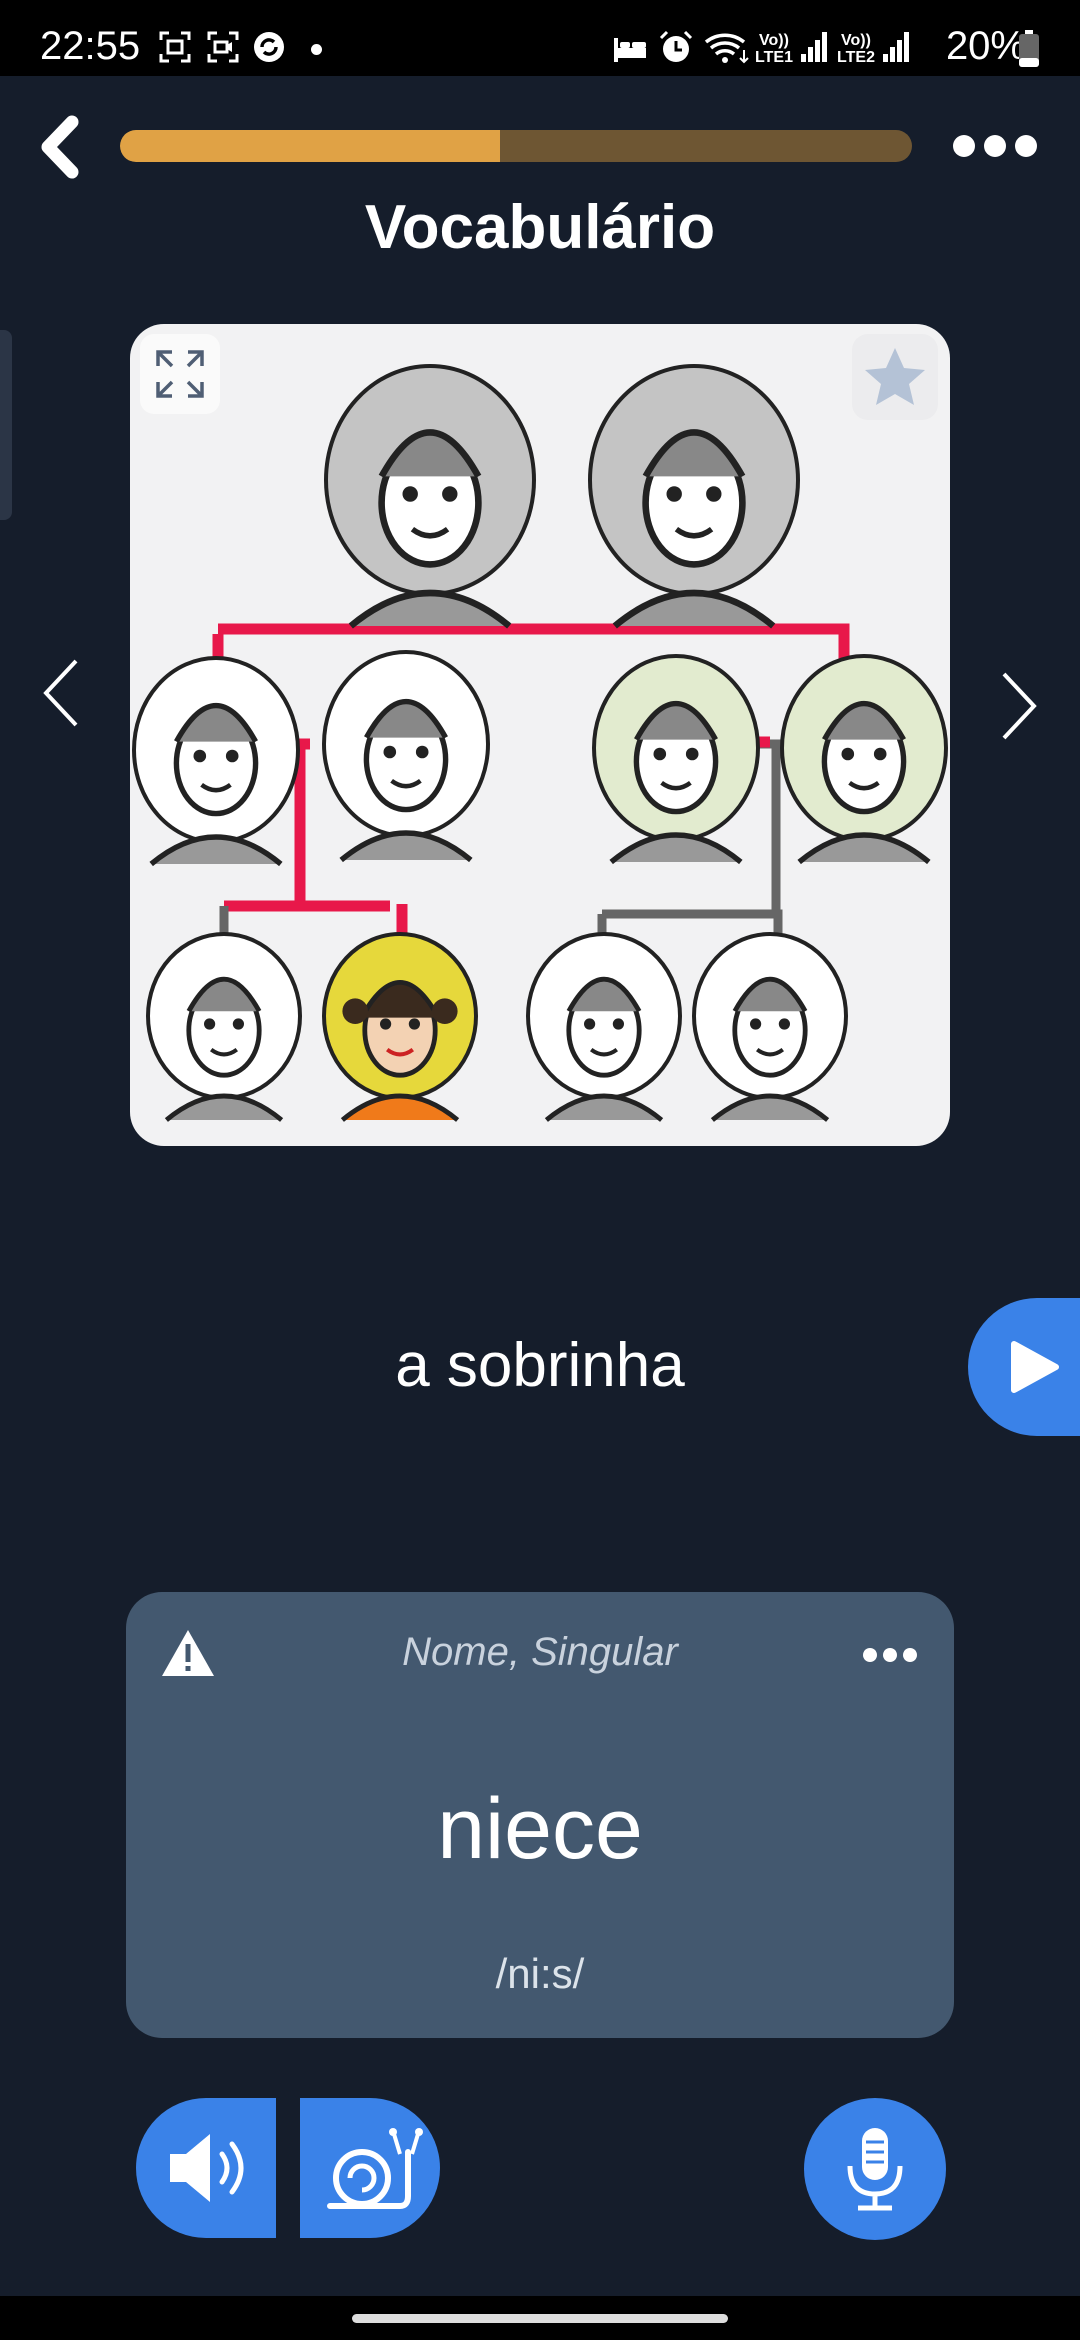  What do you see at coordinates (406, 755) in the screenshot?
I see `uncle-portrait` at bounding box center [406, 755].